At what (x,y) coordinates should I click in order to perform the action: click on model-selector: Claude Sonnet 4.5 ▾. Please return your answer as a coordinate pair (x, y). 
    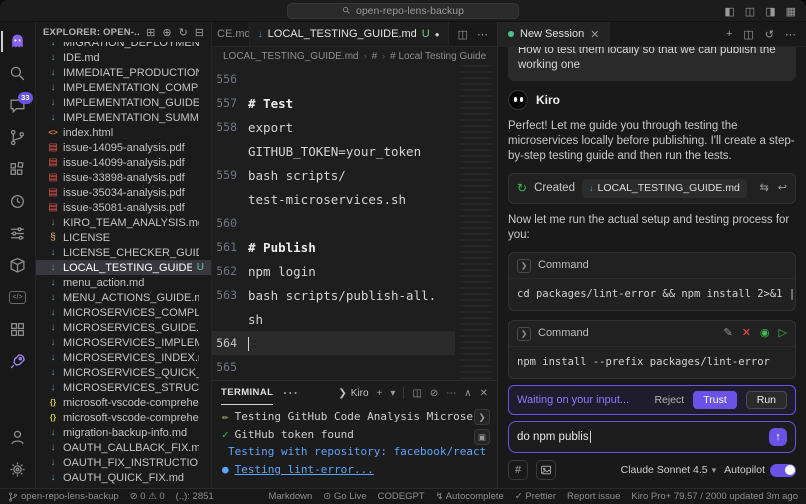
    Looking at the image, I should click on (669, 470).